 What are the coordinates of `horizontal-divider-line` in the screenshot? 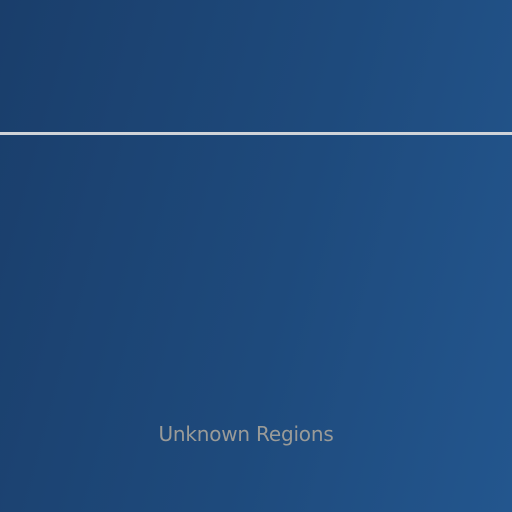 It's located at (256, 133).